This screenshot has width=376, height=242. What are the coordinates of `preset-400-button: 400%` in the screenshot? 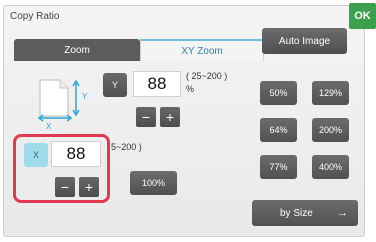 It's located at (330, 167).